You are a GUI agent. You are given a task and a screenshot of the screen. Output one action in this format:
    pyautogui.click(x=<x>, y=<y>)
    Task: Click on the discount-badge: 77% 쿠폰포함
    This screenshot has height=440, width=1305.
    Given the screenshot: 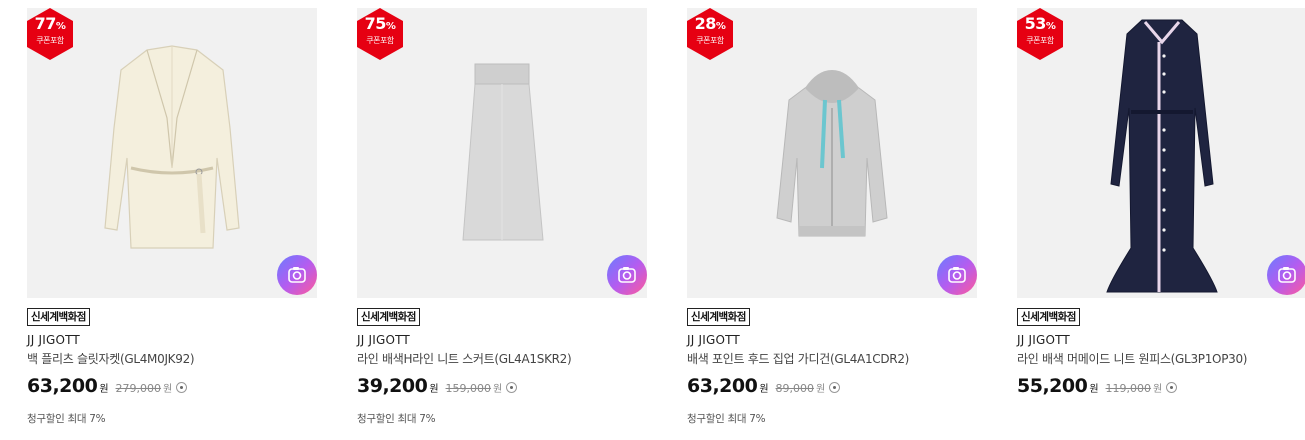 What is the action you would take?
    pyautogui.click(x=50, y=34)
    